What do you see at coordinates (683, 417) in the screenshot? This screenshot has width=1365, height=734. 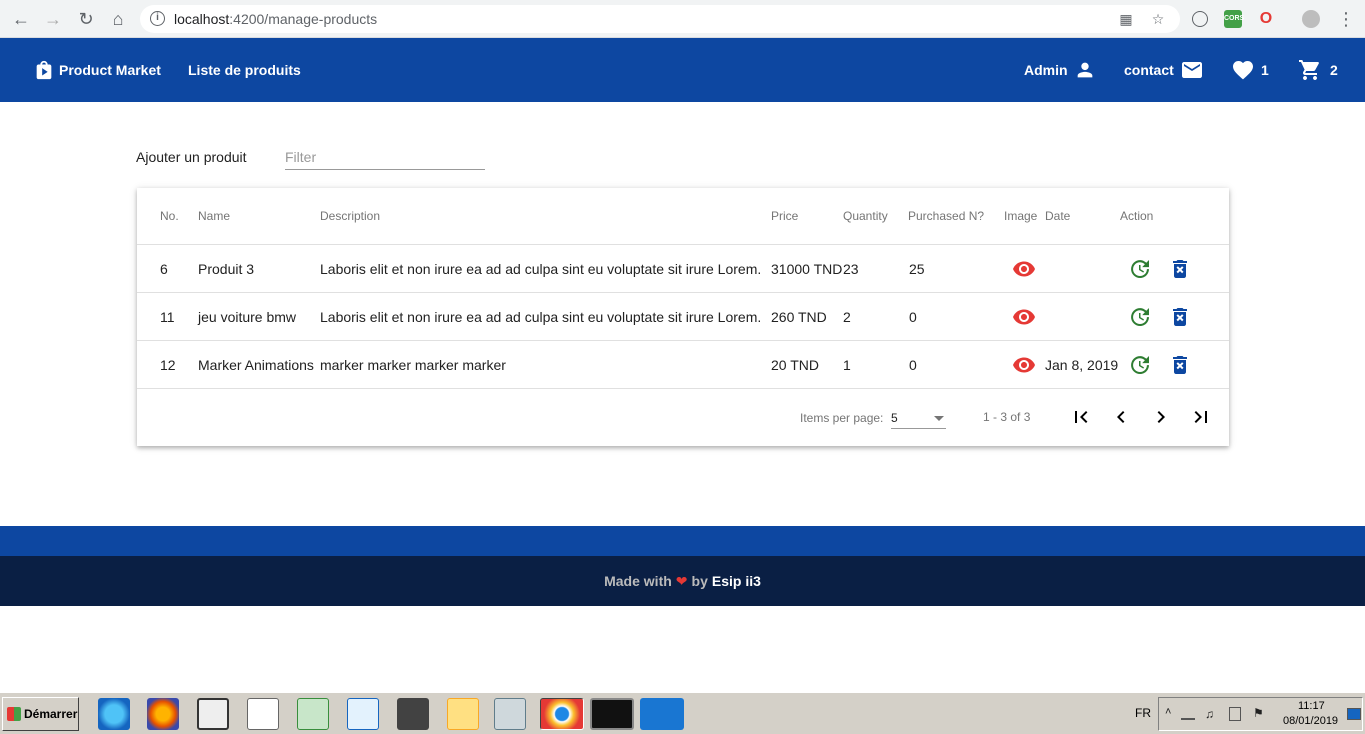 I see `paginator: Items per page: 5 1 - 3 of 3` at bounding box center [683, 417].